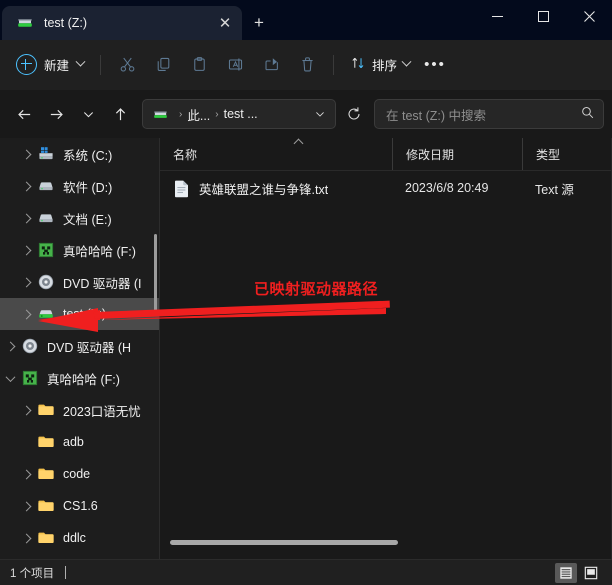  Describe the element at coordinates (199, 65) in the screenshot. I see `paste-icon` at that location.